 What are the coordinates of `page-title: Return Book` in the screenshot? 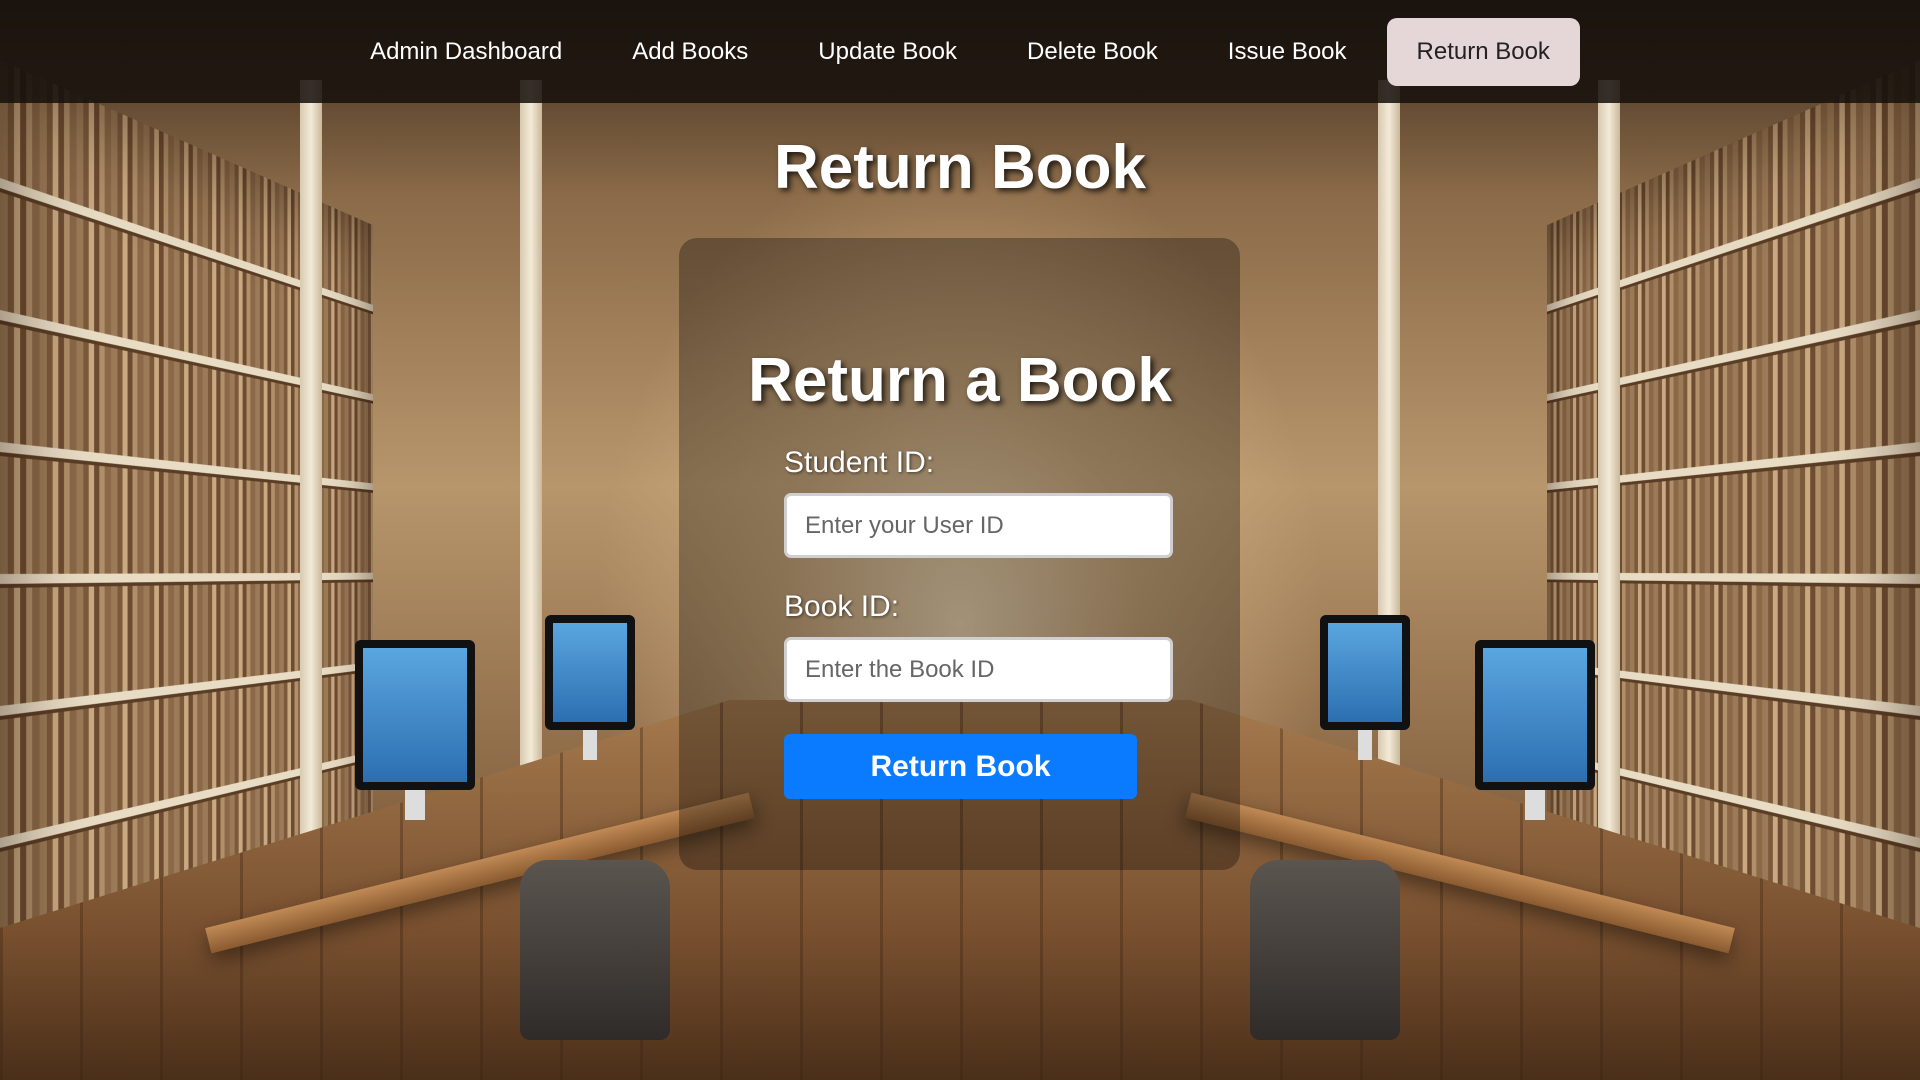 It's located at (960, 167).